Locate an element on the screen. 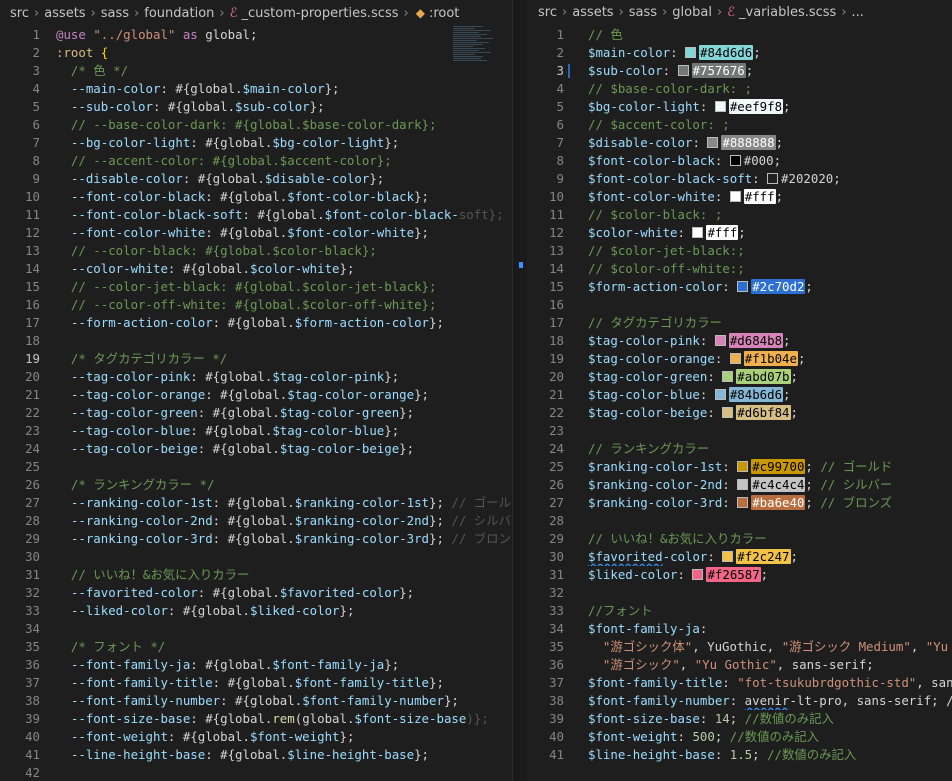 The height and width of the screenshot is (781, 952). breadcrumb-item: :root is located at coordinates (444, 13).